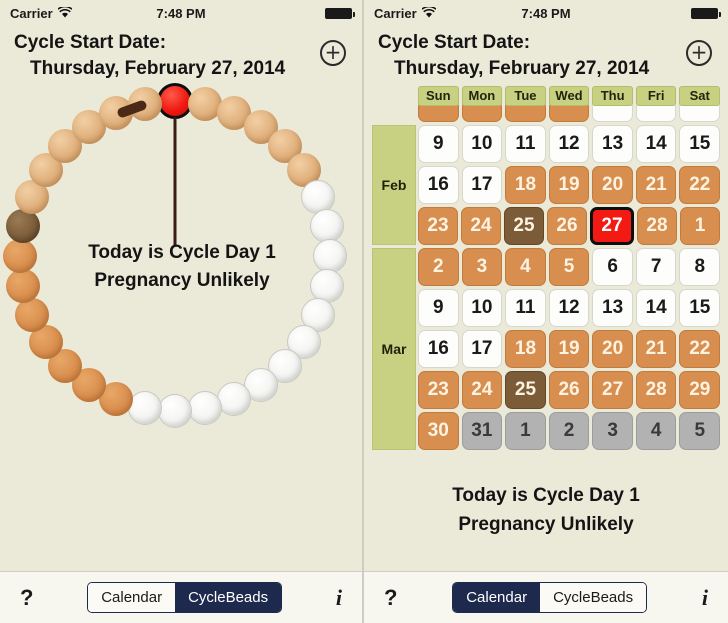 Image resolution: width=728 pixels, height=623 pixels. I want to click on calendar-cell: 7, so click(656, 267).